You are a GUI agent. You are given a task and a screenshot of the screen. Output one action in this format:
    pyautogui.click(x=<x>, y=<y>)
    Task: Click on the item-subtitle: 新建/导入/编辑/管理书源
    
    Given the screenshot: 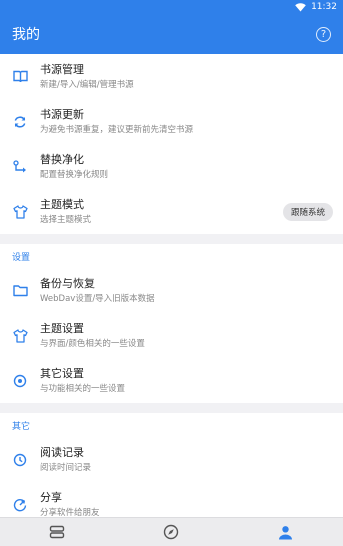 What is the action you would take?
    pyautogui.click(x=87, y=84)
    